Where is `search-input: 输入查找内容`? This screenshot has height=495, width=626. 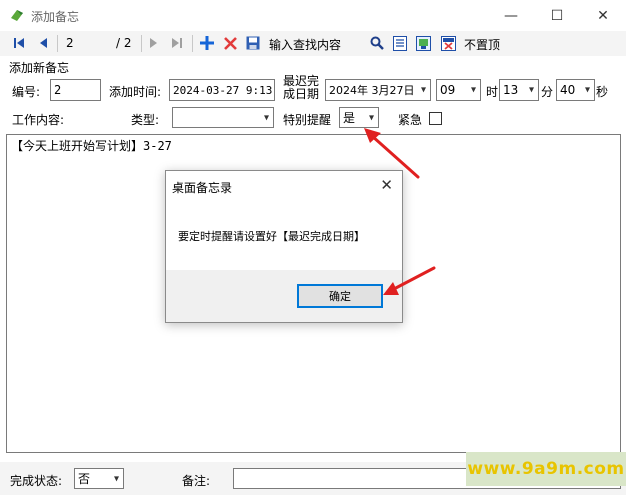 search-input: 输入查找内容 is located at coordinates (305, 44).